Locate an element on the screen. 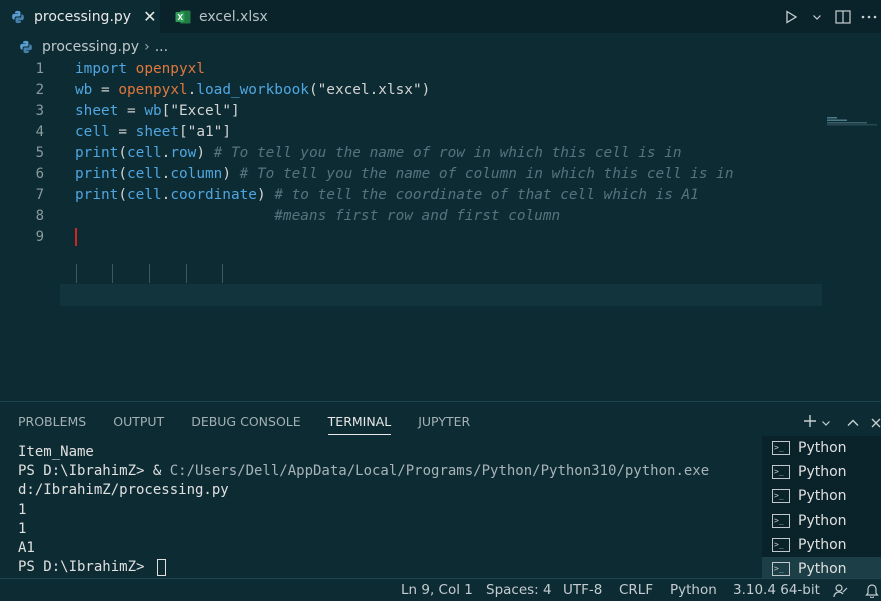  code-line: 8 #means first row and first column is located at coordinates (440, 215).